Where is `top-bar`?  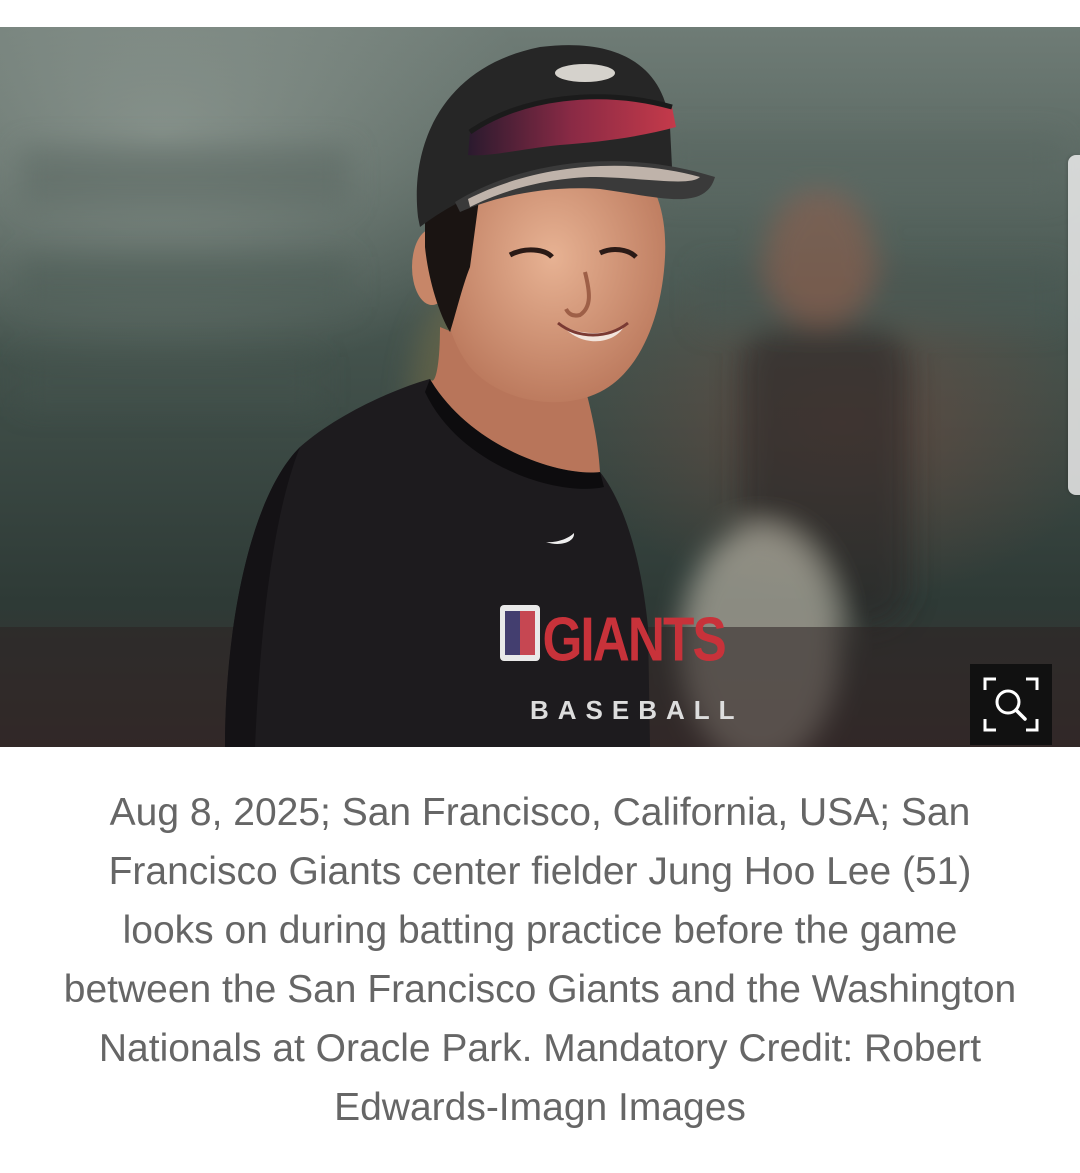 top-bar is located at coordinates (540, 13).